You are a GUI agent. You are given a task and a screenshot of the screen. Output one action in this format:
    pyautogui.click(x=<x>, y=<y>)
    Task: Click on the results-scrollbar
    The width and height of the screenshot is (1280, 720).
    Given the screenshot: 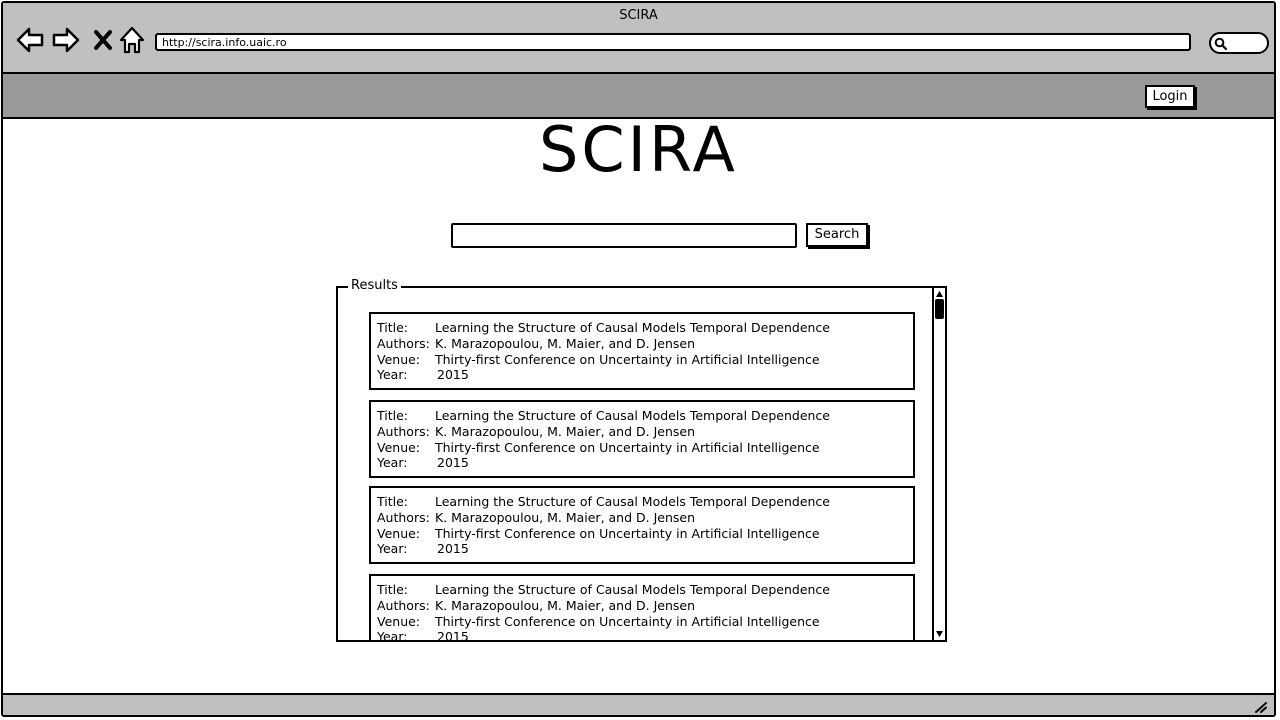 What is the action you would take?
    pyautogui.click(x=939, y=464)
    